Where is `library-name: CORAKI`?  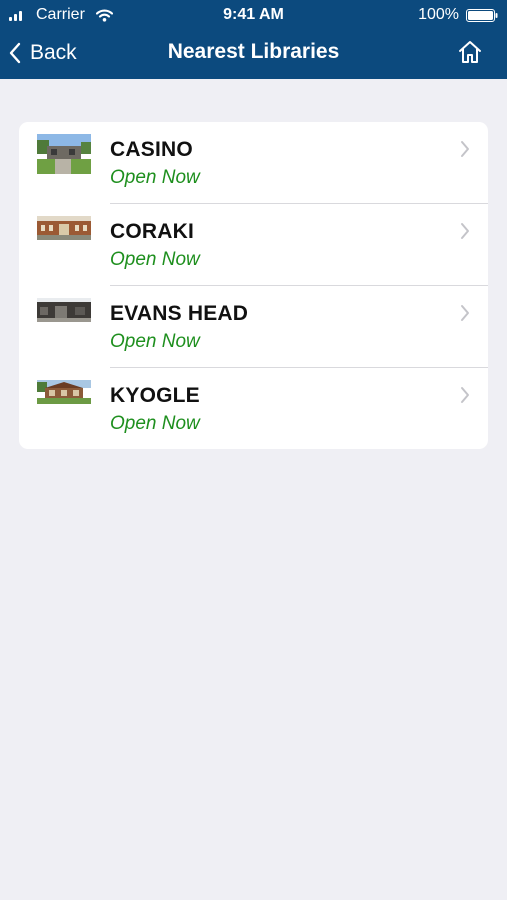 library-name: CORAKI is located at coordinates (152, 231).